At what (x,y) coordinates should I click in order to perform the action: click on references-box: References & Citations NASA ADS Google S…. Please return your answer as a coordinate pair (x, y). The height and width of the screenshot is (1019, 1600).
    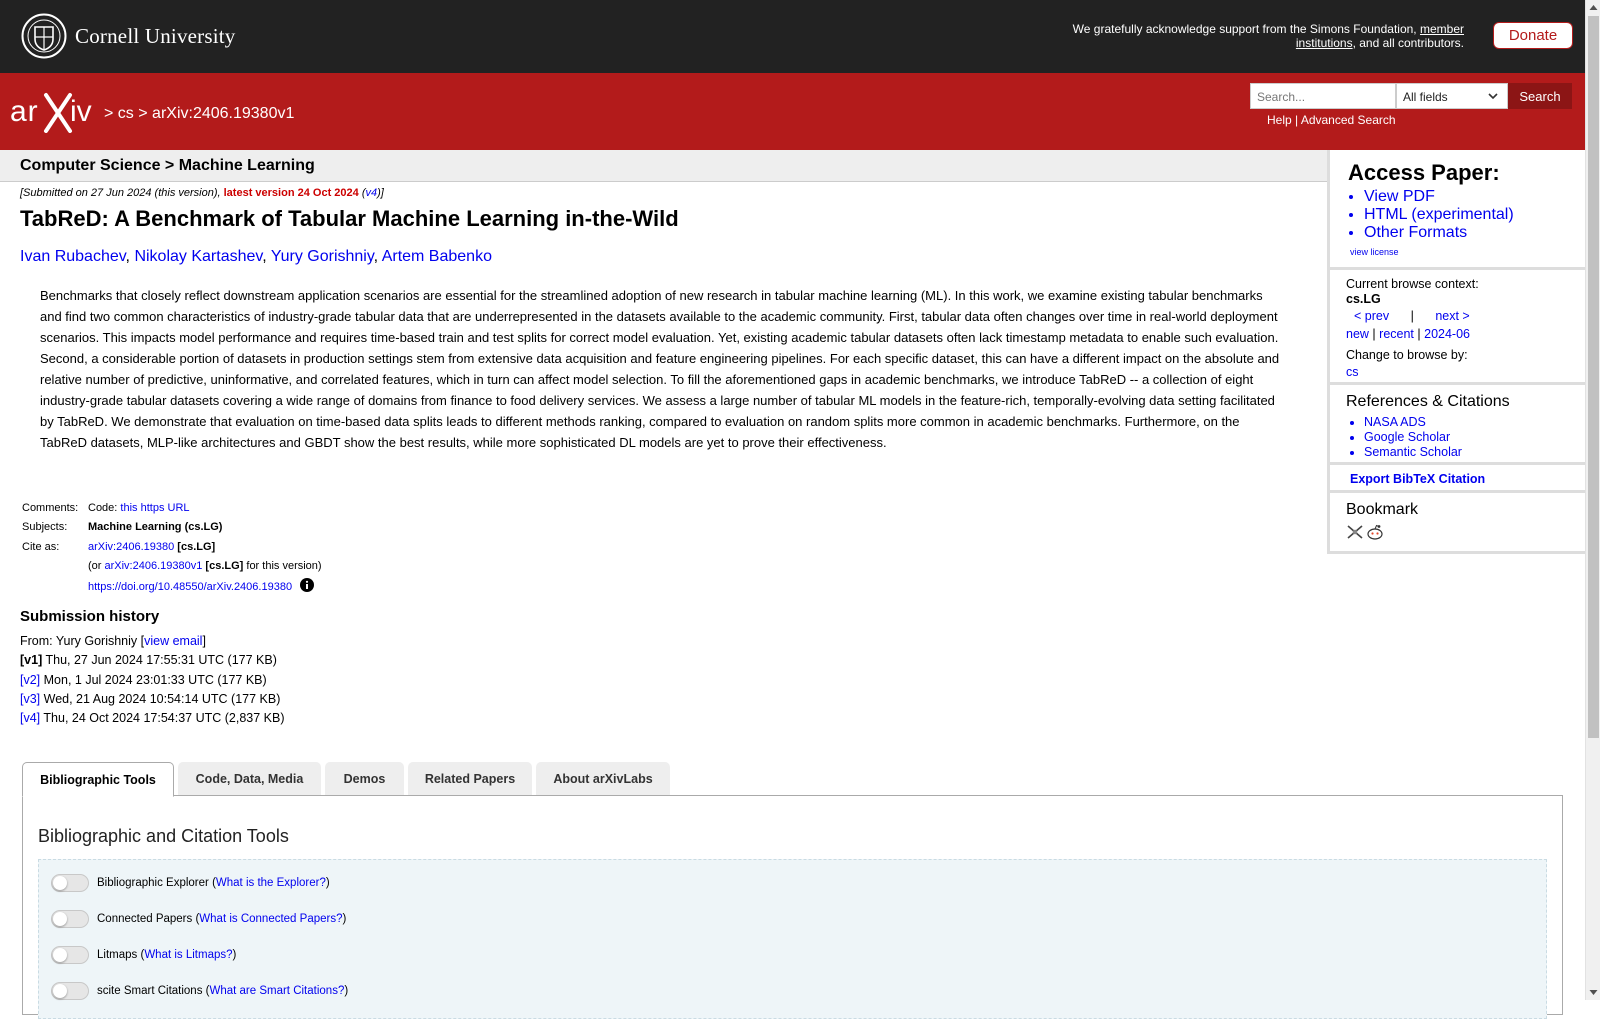
    Looking at the image, I should click on (1456, 425).